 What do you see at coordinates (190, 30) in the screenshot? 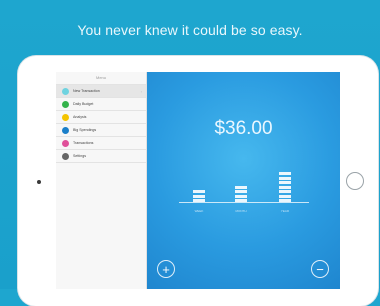
I see `headline: You never knew it could be so easy.` at bounding box center [190, 30].